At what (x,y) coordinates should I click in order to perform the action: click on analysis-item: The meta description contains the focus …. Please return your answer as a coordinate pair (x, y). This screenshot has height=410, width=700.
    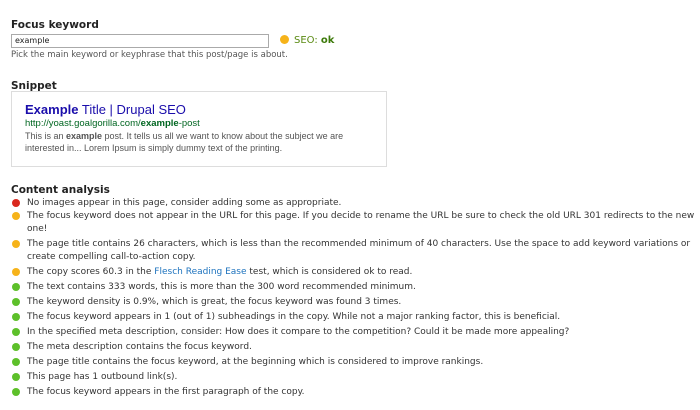
    Looking at the image, I should click on (353, 347).